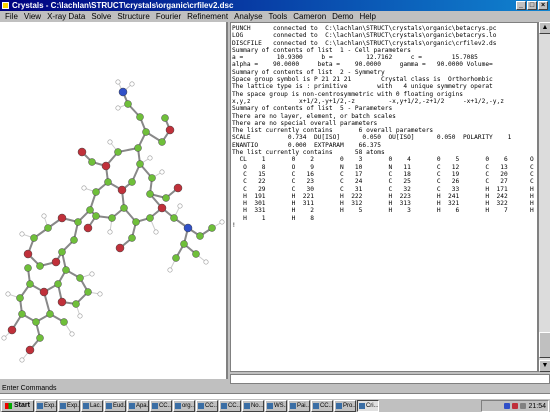  I want to click on menu-structure: Structure, so click(133, 16).